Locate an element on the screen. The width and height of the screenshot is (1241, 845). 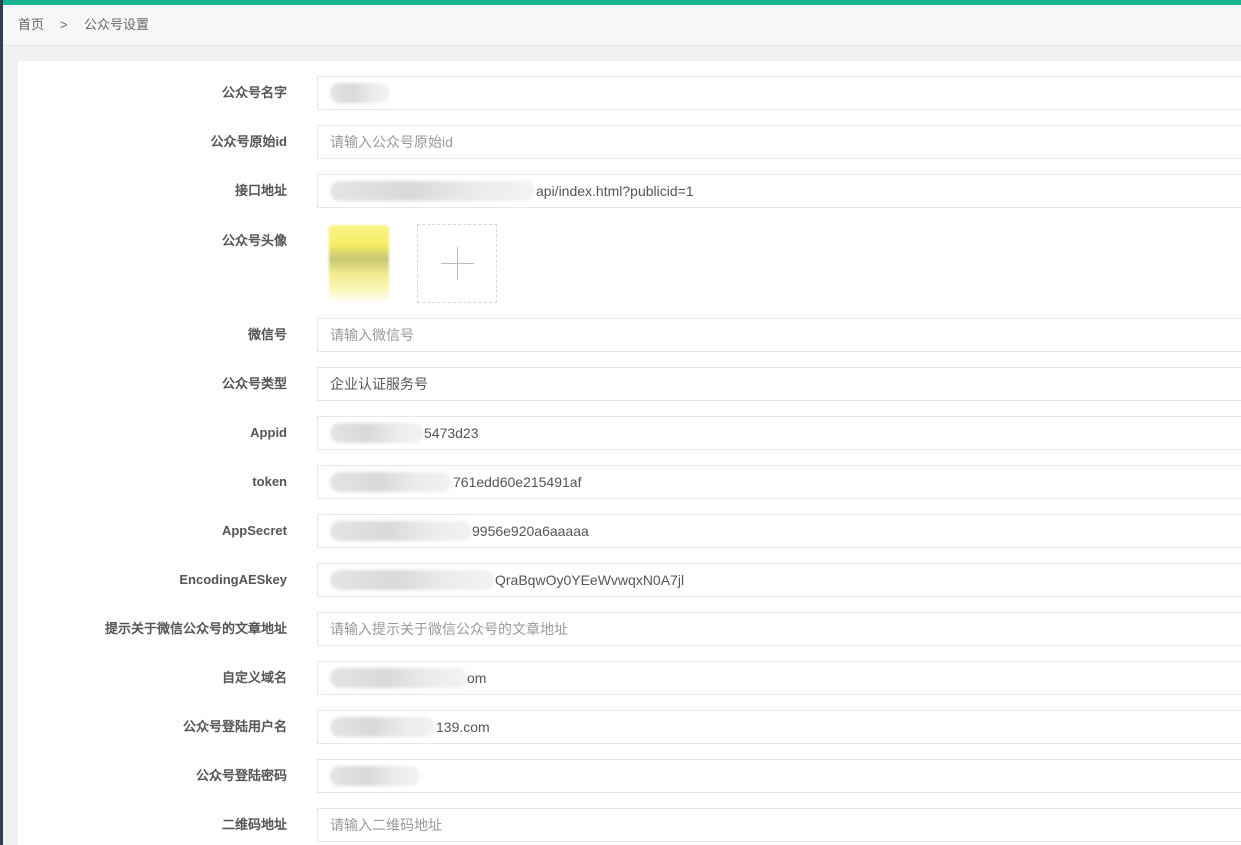
qrcode-url-label: 二维码地址 is located at coordinates (254, 824).